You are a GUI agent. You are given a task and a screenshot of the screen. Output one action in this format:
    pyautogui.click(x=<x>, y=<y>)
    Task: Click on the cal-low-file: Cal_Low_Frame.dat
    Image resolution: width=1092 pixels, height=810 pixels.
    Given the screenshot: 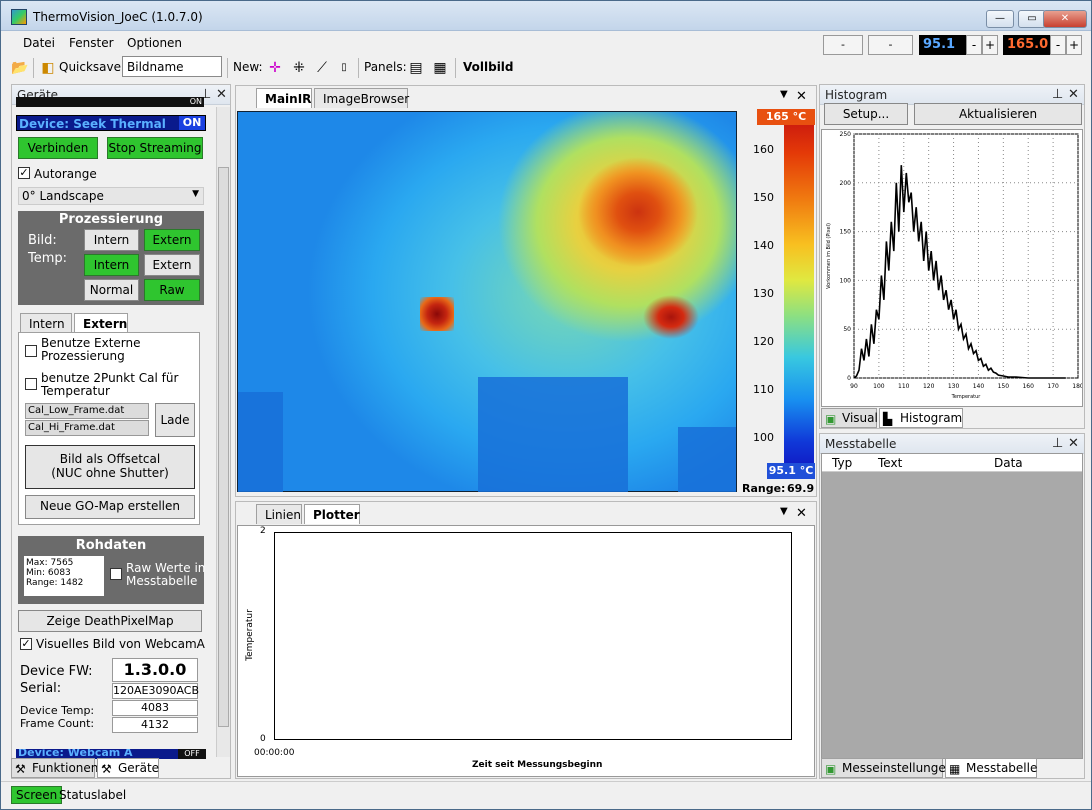 What is the action you would take?
    pyautogui.click(x=87, y=411)
    